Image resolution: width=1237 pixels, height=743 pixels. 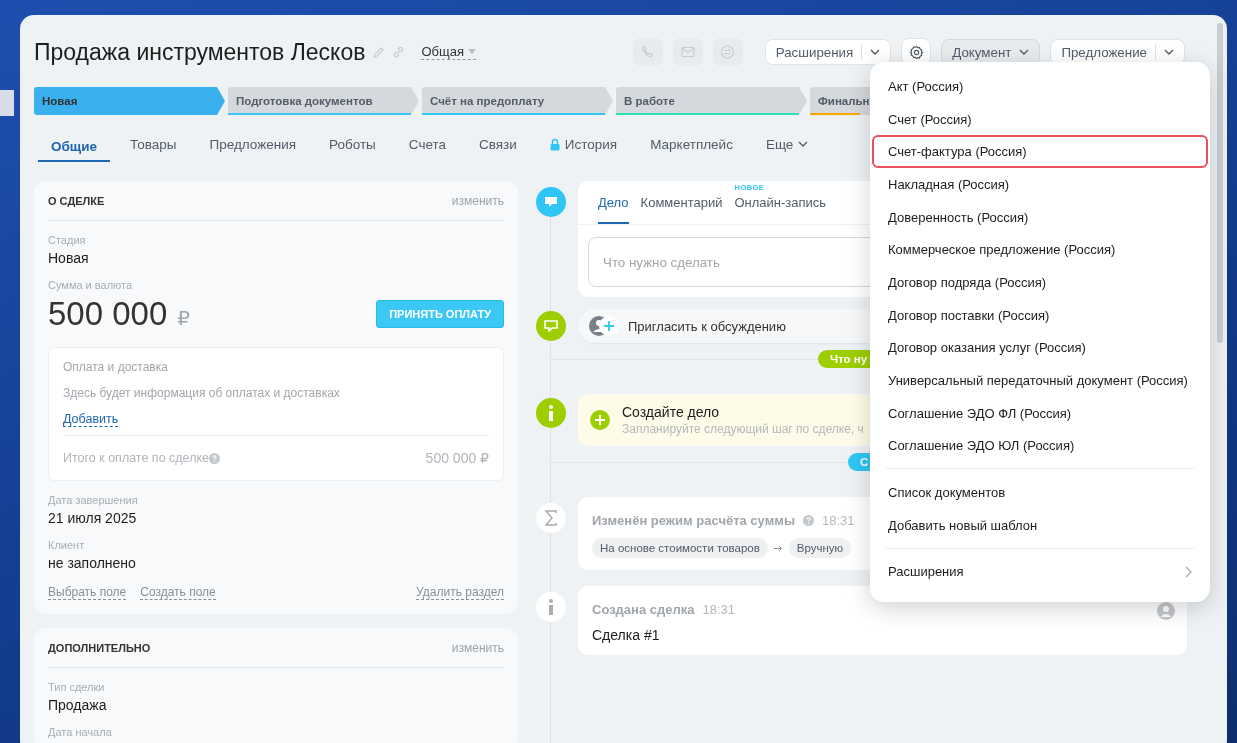 I want to click on task-title: Создайте дело, so click(x=671, y=412).